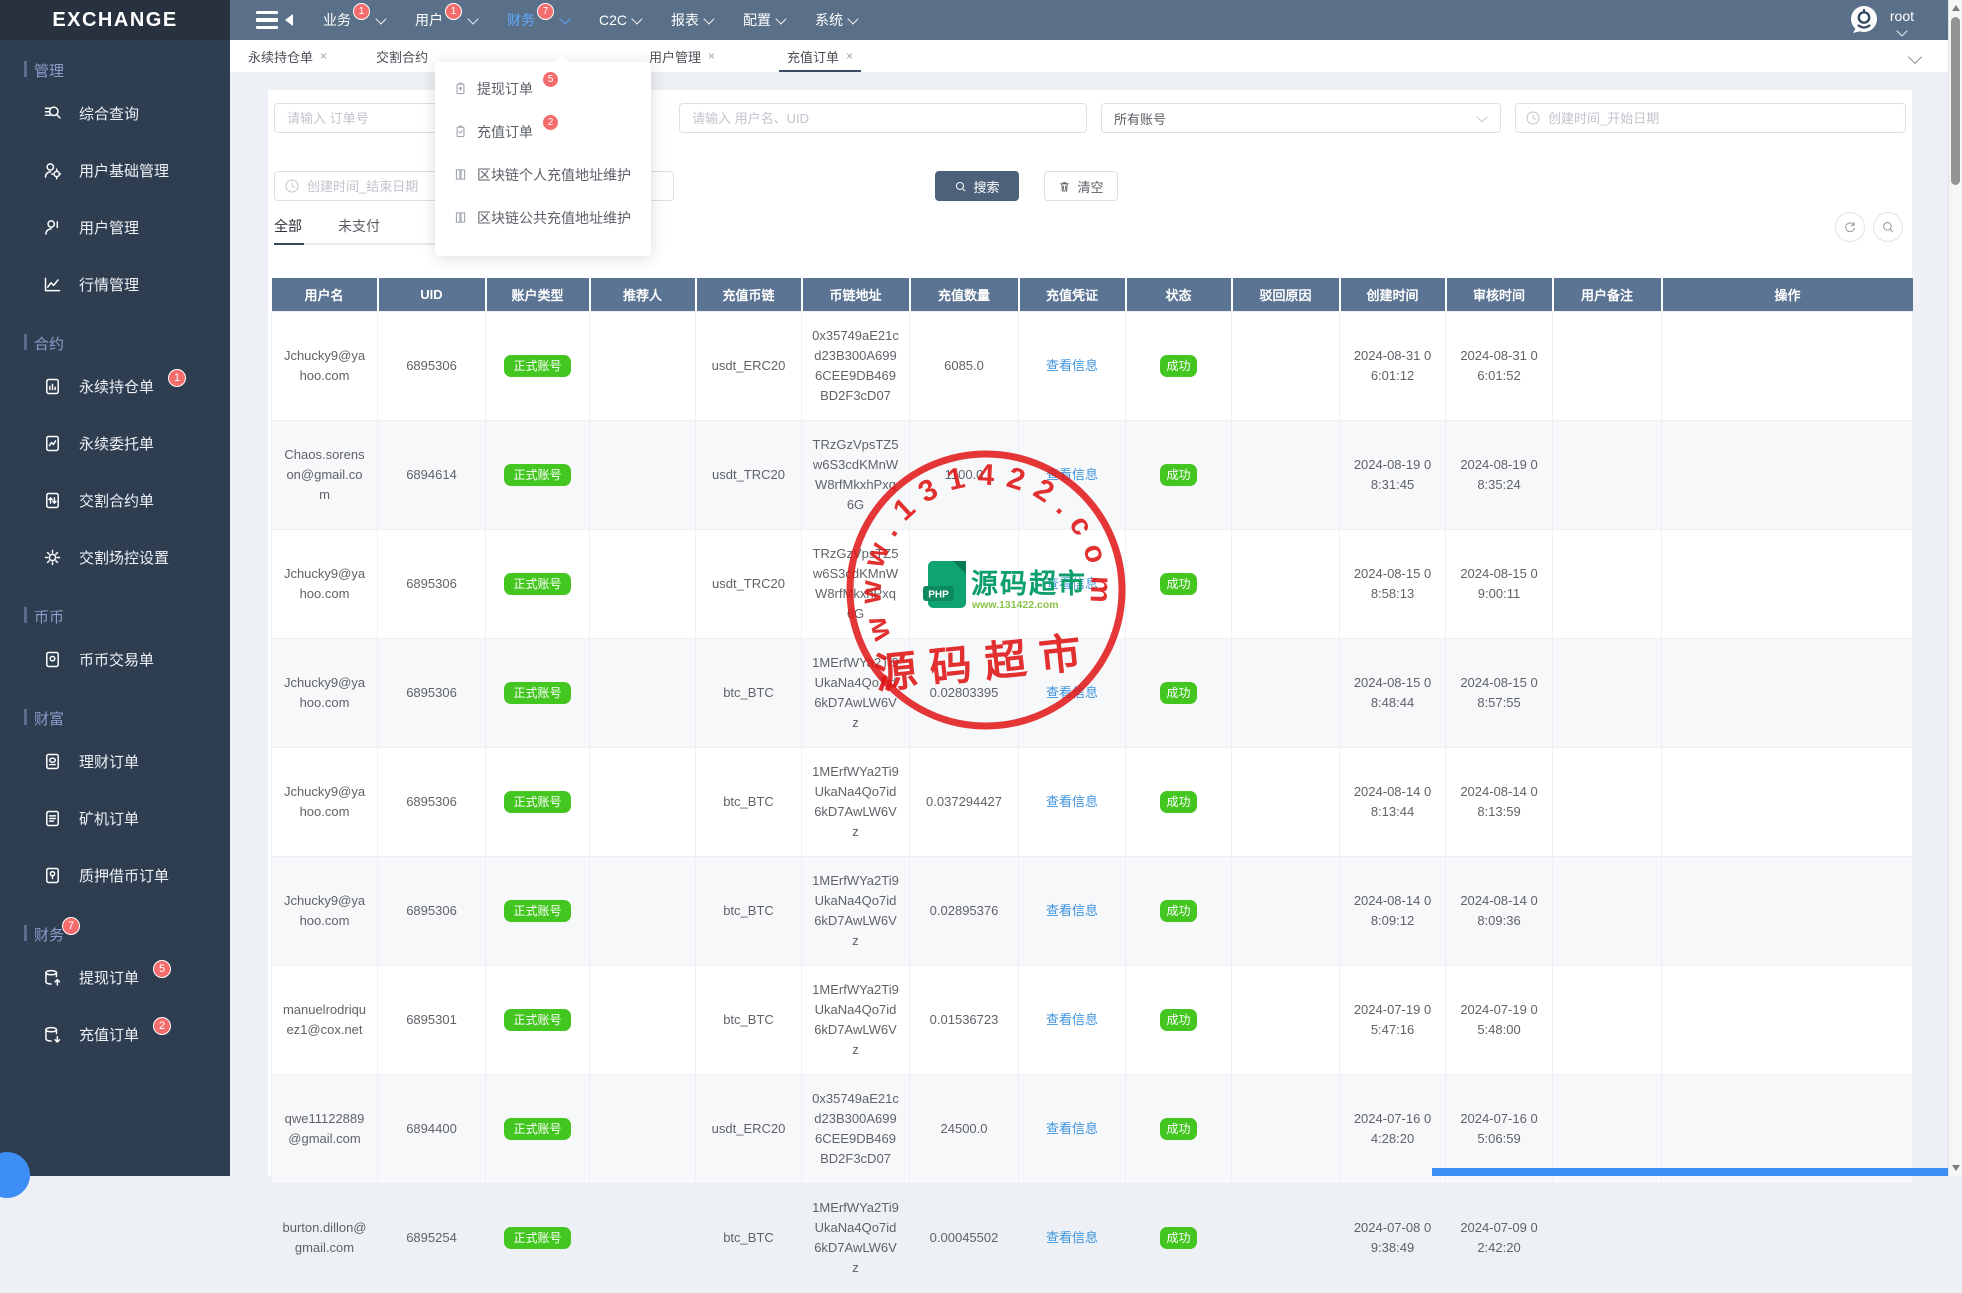 The height and width of the screenshot is (1293, 1962). I want to click on vertical-scrollbar, so click(1955, 588).